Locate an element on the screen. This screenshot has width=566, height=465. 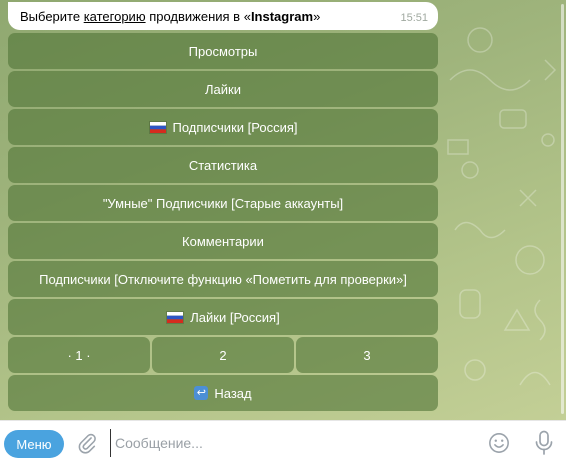
message-middle: продвижения в « is located at coordinates (198, 16).